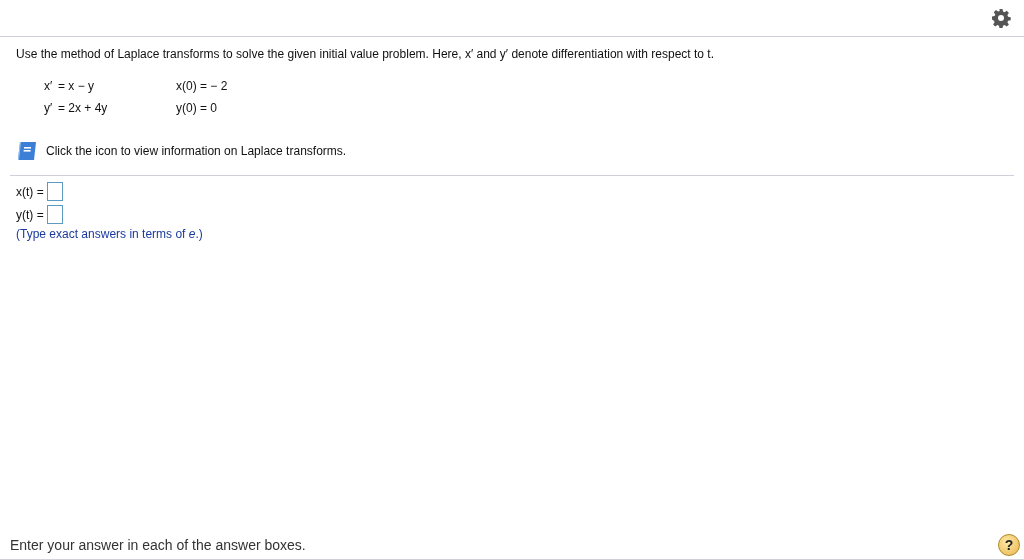 Image resolution: width=1024 pixels, height=560 pixels. What do you see at coordinates (49, 86) in the screenshot?
I see `equation-lhs: x′` at bounding box center [49, 86].